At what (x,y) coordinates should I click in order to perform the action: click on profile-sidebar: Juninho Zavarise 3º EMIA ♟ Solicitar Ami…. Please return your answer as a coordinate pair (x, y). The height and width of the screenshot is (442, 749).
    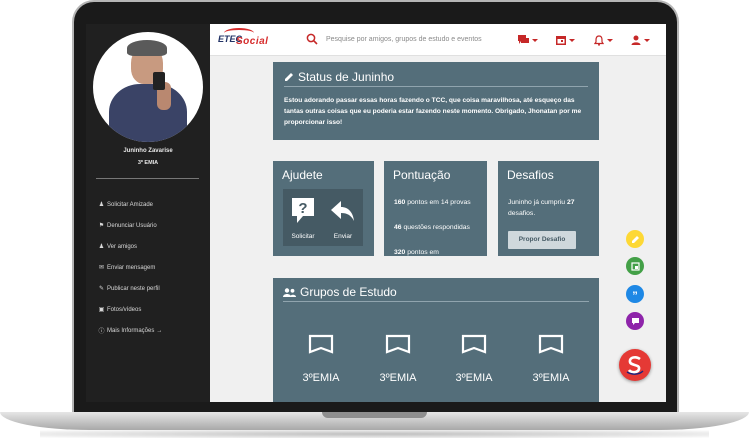
    Looking at the image, I should click on (148, 213).